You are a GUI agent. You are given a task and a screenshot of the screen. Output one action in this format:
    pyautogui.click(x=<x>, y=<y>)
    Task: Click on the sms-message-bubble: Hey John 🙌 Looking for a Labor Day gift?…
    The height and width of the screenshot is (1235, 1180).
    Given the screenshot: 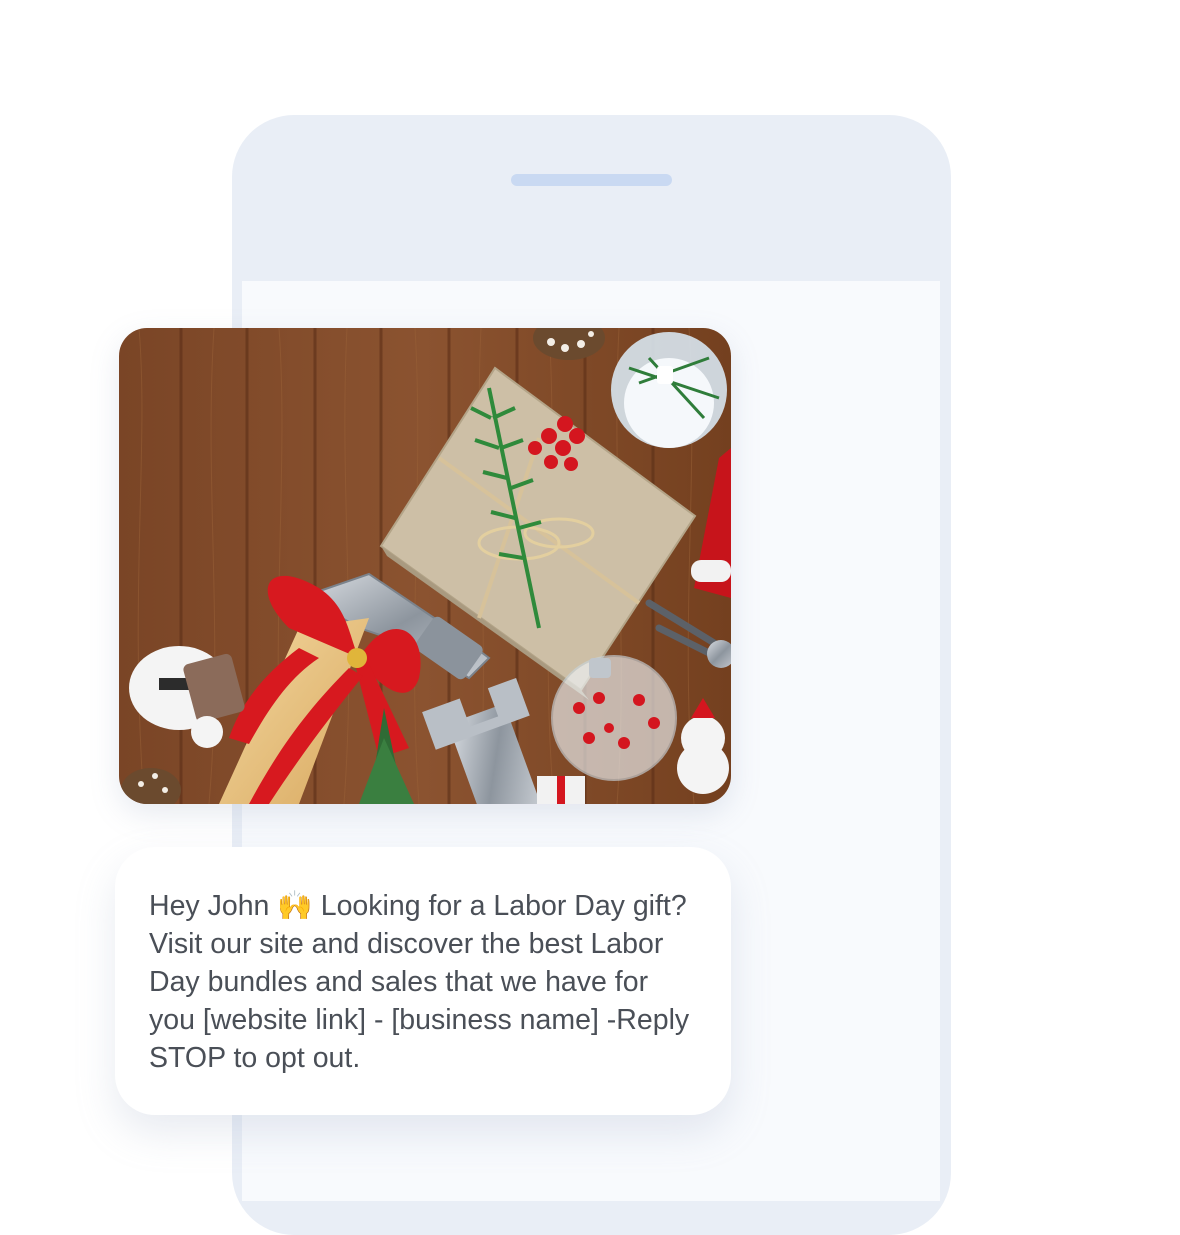 What is the action you would take?
    pyautogui.click(x=423, y=981)
    